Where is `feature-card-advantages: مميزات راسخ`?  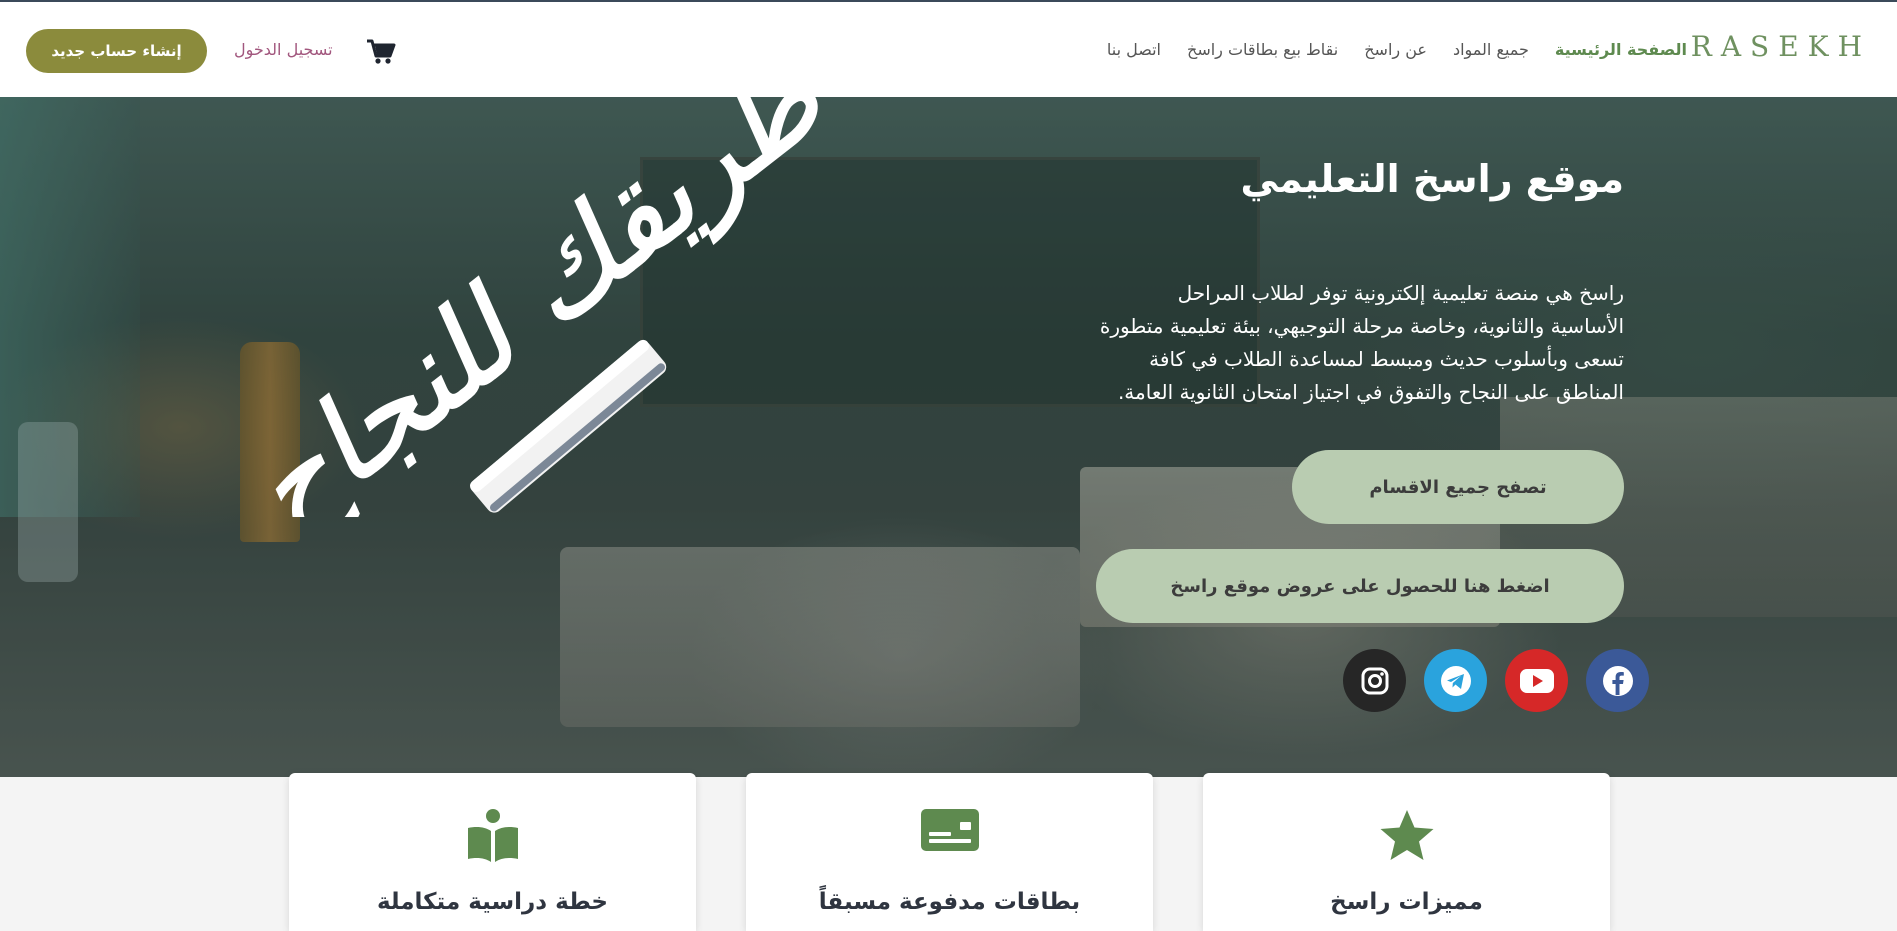
feature-card-advantages: مميزات راسخ is located at coordinates (1406, 852).